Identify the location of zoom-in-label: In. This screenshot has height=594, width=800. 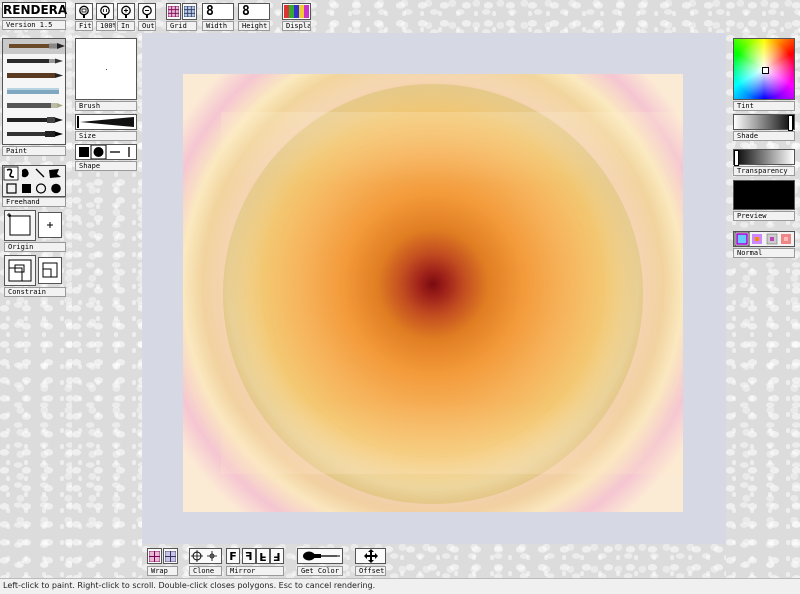
(126, 26).